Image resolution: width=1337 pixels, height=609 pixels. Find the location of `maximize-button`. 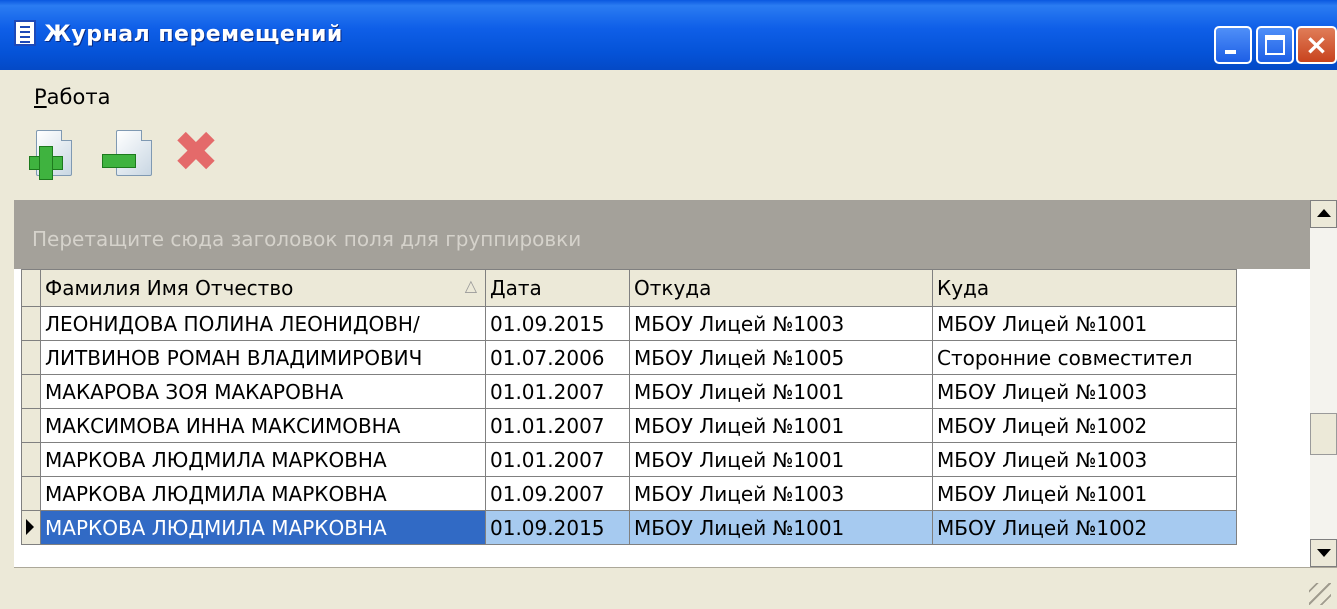

maximize-button is located at coordinates (1275, 45).